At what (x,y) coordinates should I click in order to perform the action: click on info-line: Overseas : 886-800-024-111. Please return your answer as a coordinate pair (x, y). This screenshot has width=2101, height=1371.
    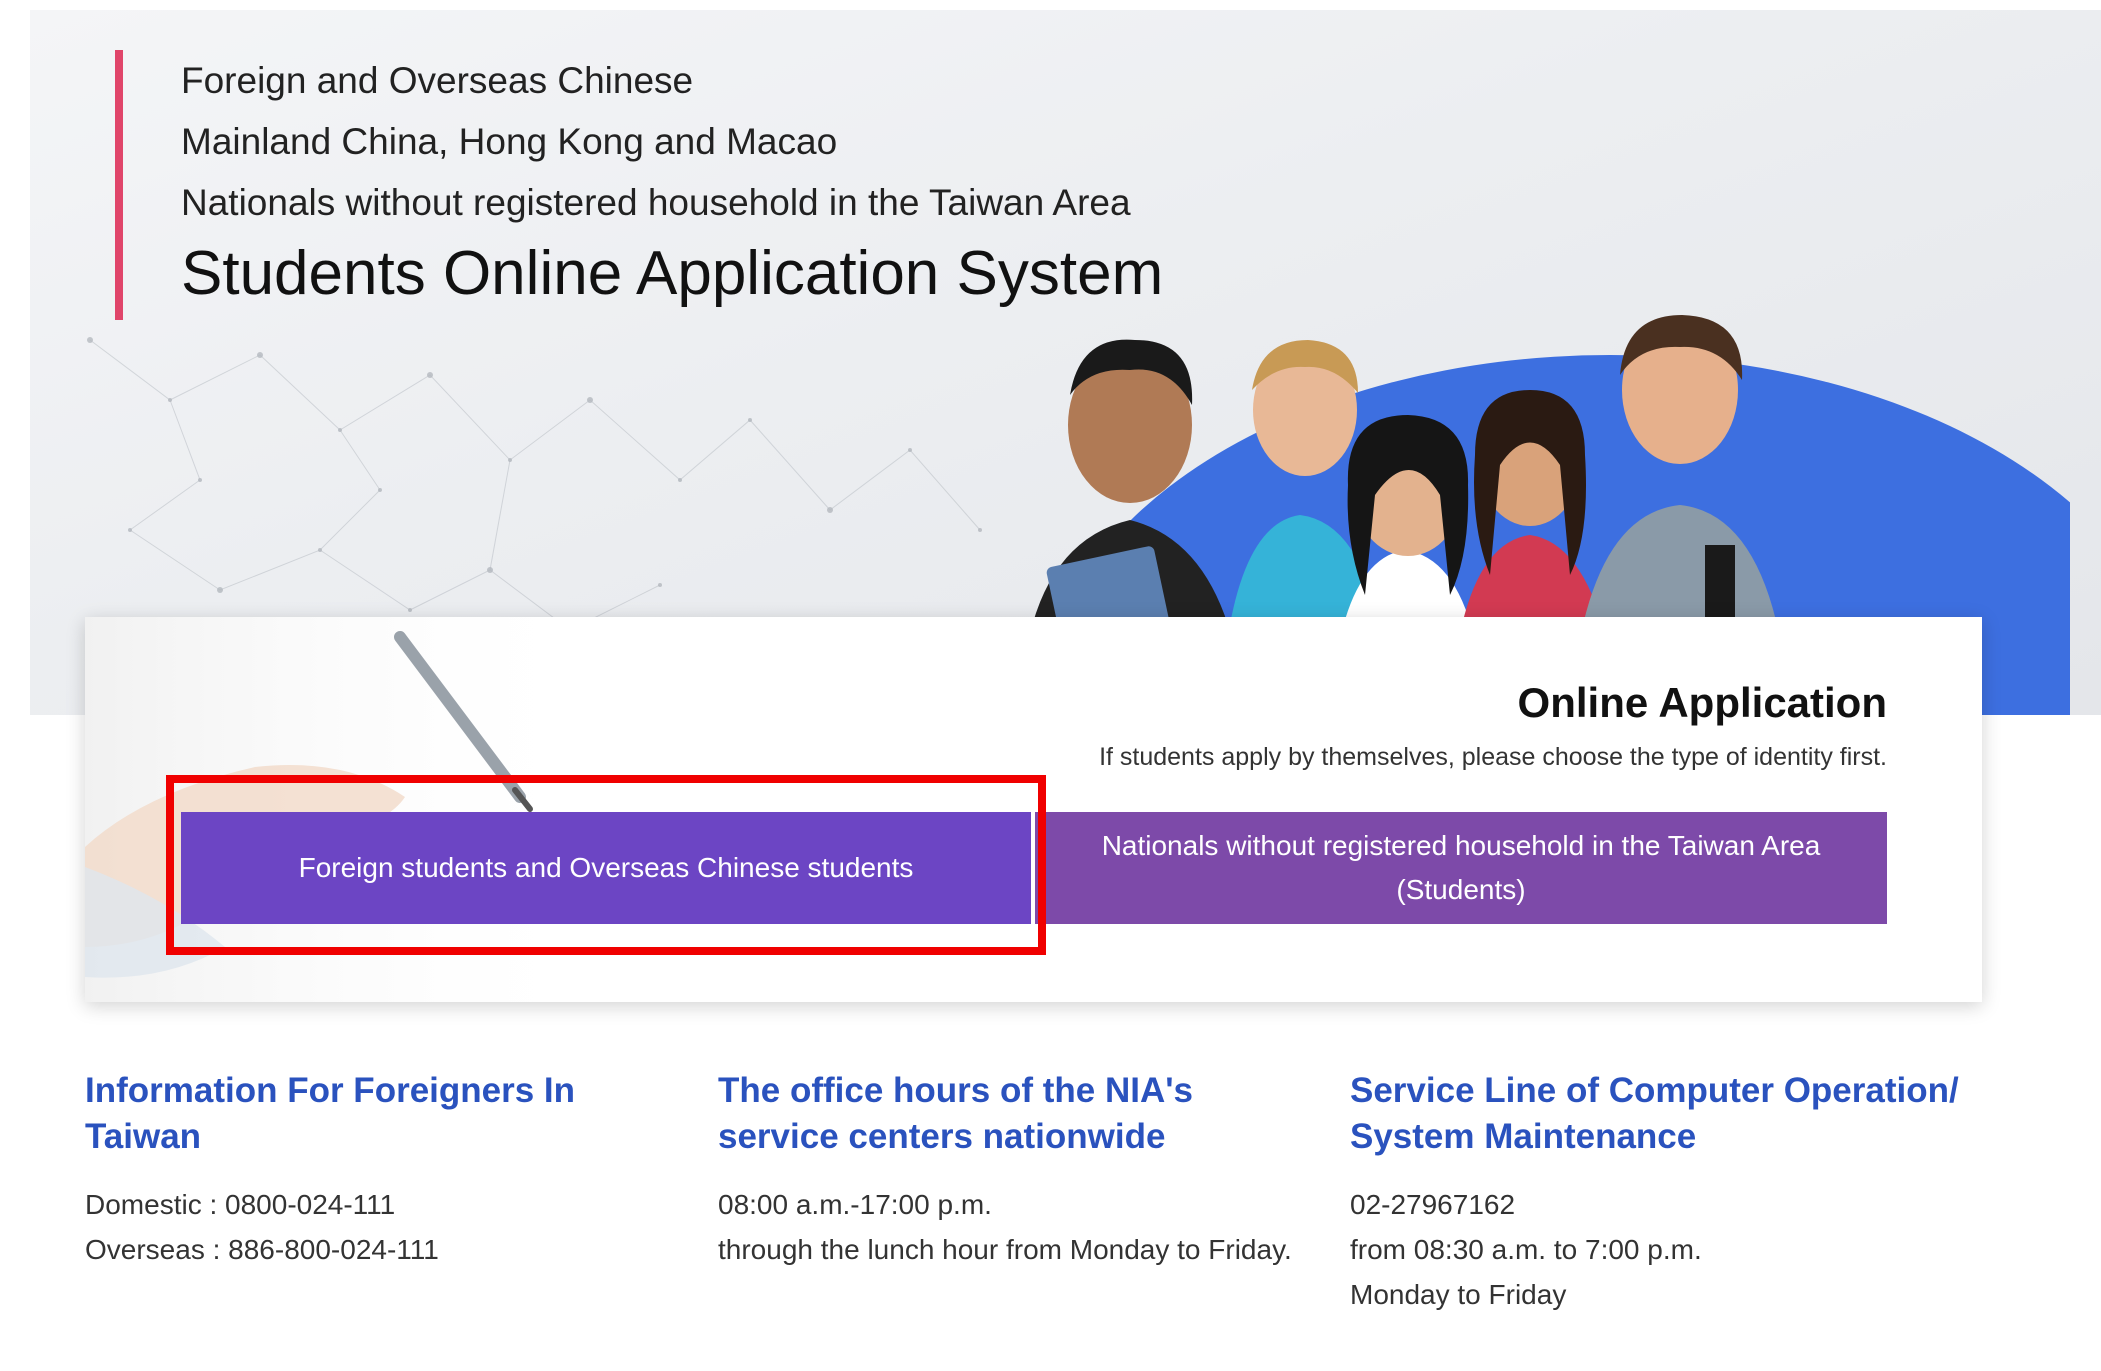
    Looking at the image, I should click on (262, 1249).